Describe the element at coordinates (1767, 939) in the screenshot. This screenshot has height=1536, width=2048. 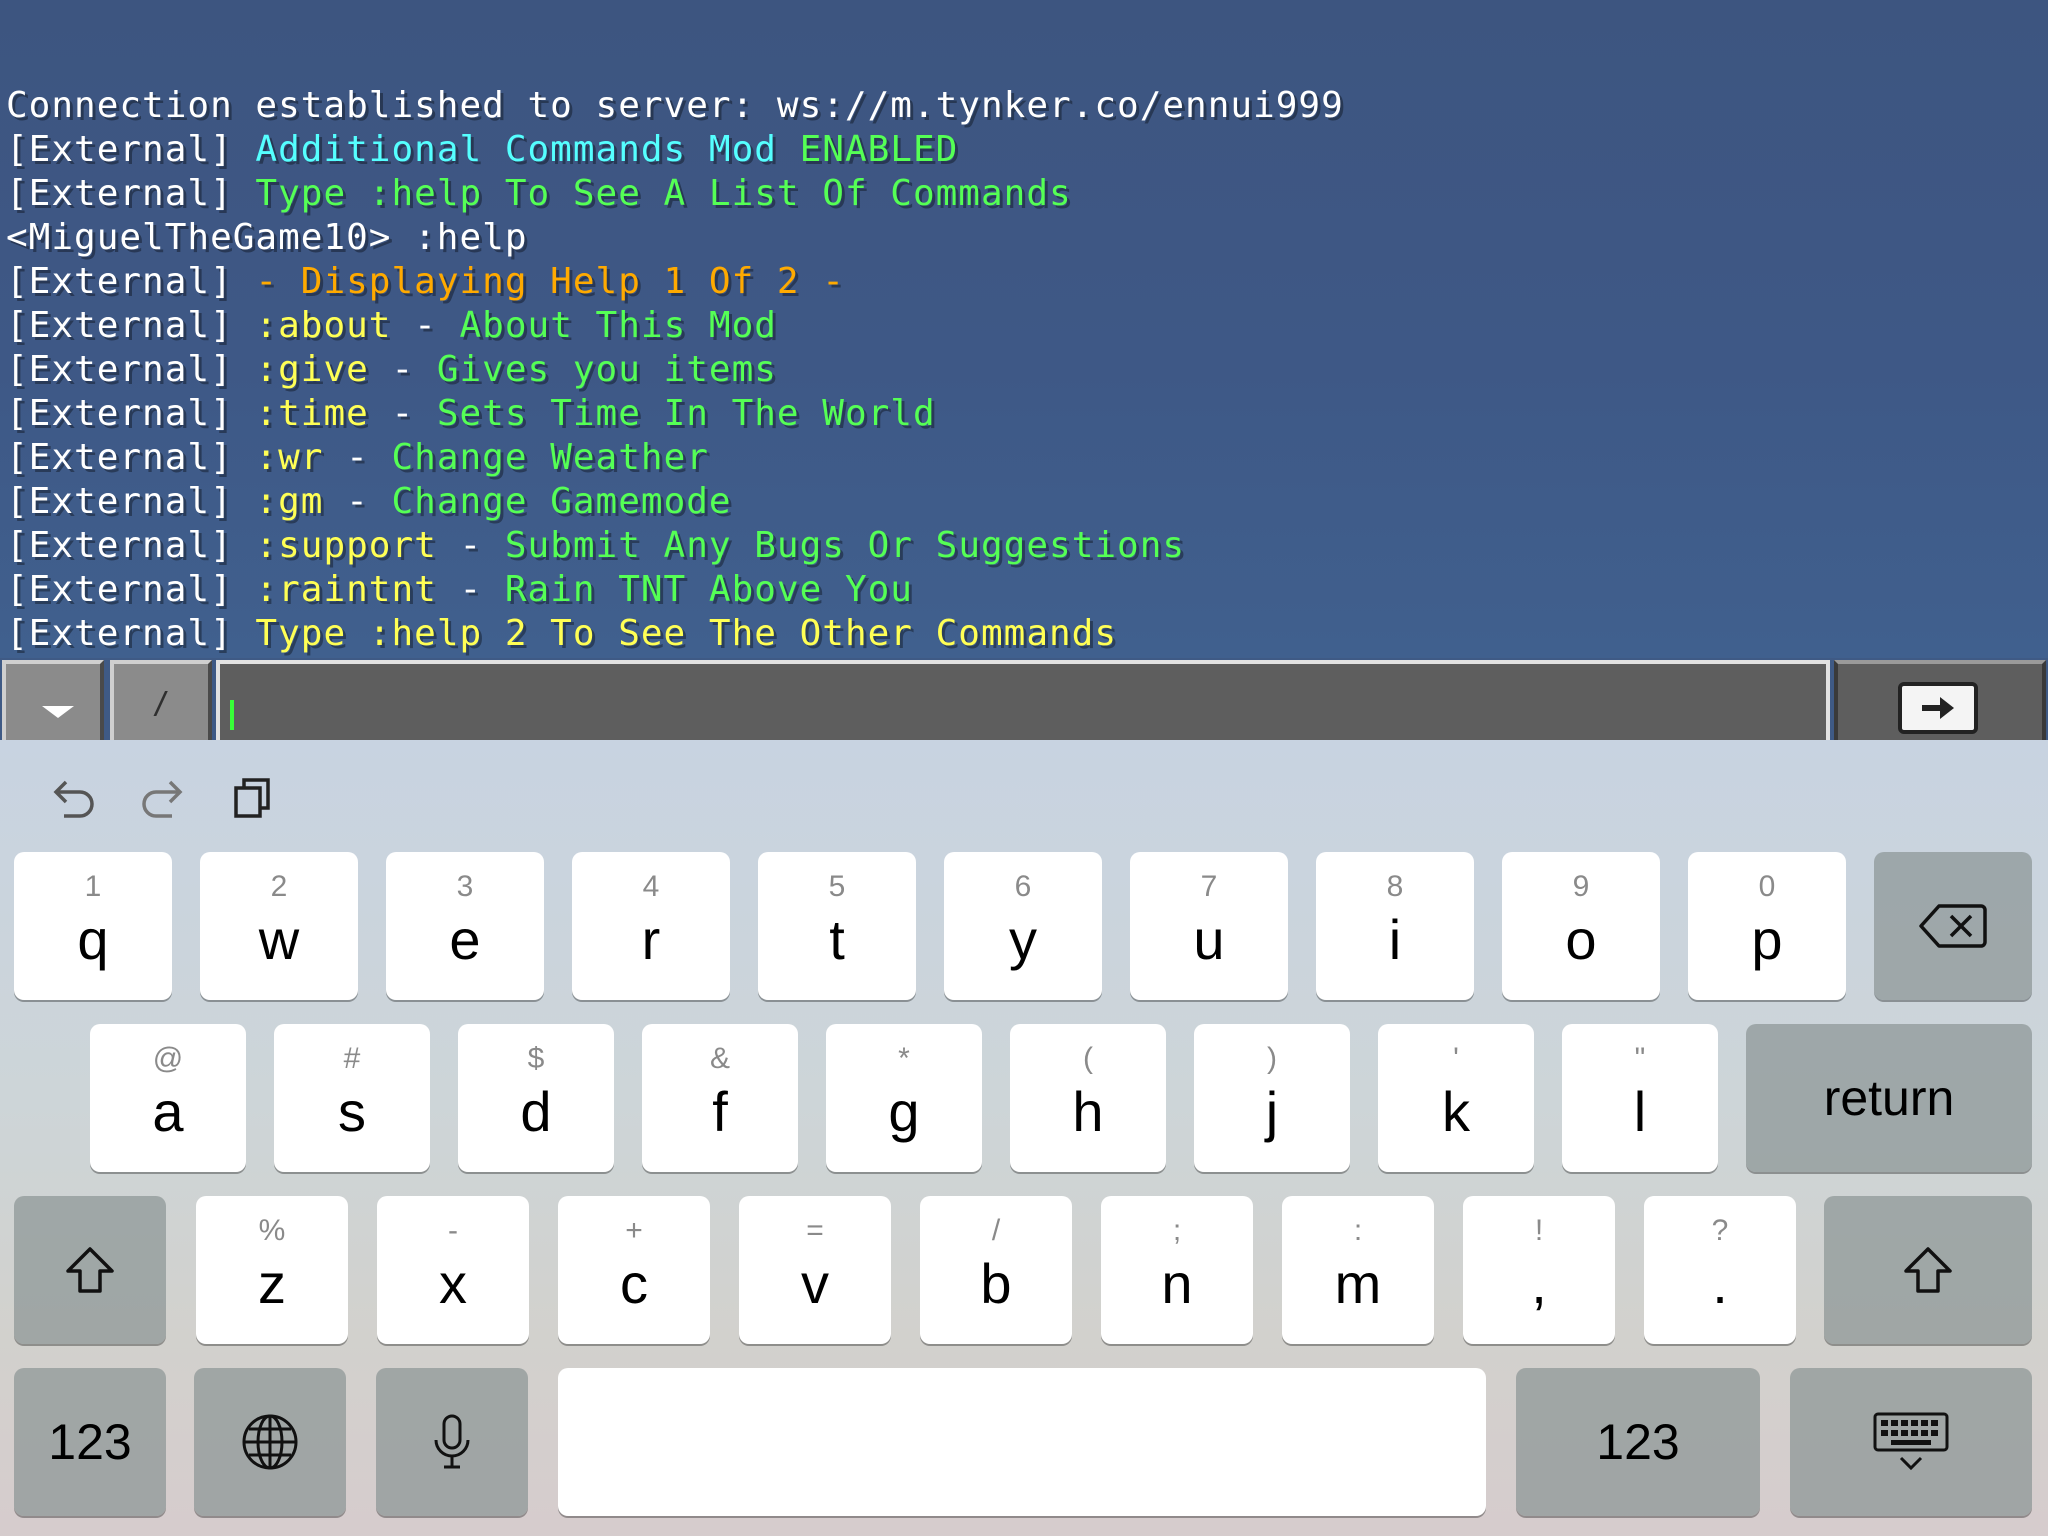
I see `key-label: p` at that location.